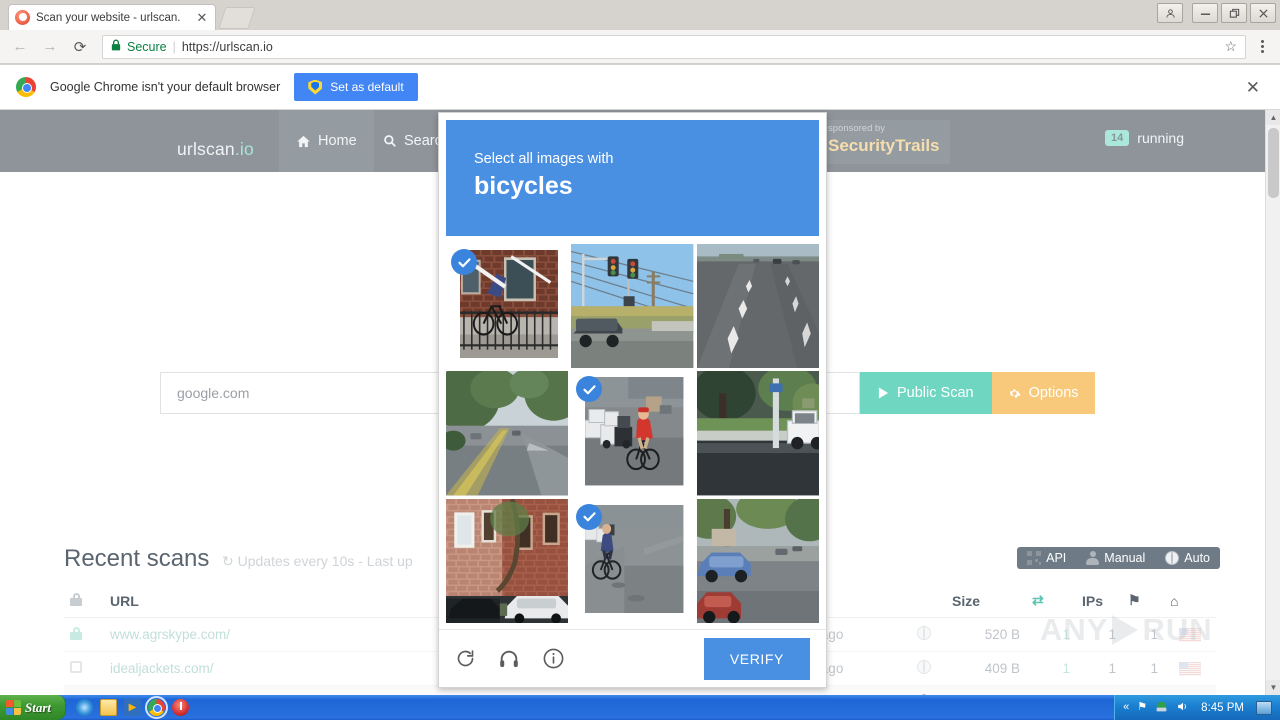  Describe the element at coordinates (1161, 708) in the screenshot. I see `tray-network-icon` at that location.